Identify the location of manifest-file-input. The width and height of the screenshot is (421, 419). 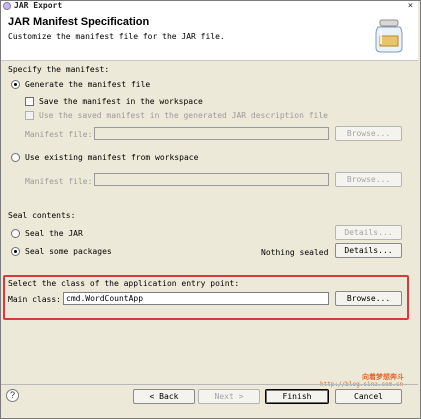
(211, 133).